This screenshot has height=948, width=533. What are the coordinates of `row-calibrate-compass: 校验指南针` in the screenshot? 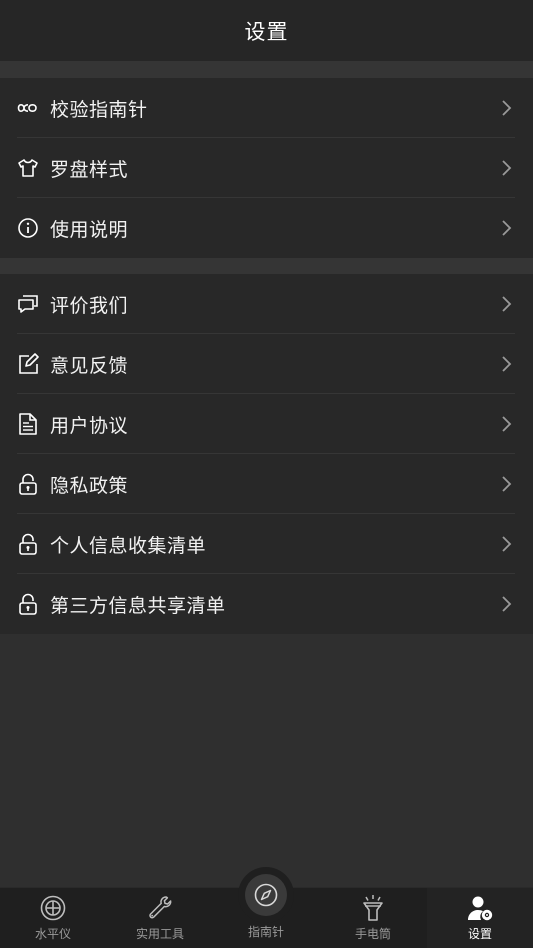 It's located at (266, 108).